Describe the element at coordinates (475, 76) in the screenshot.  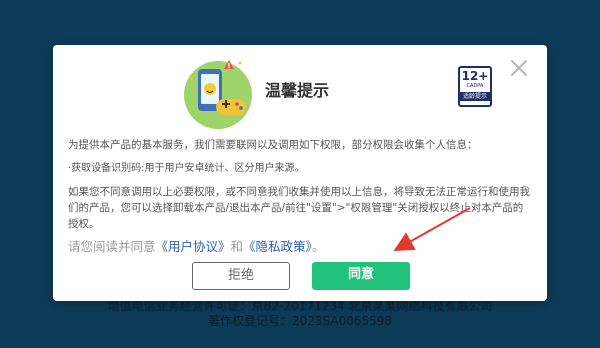
I see `badge-age: 12+` at that location.